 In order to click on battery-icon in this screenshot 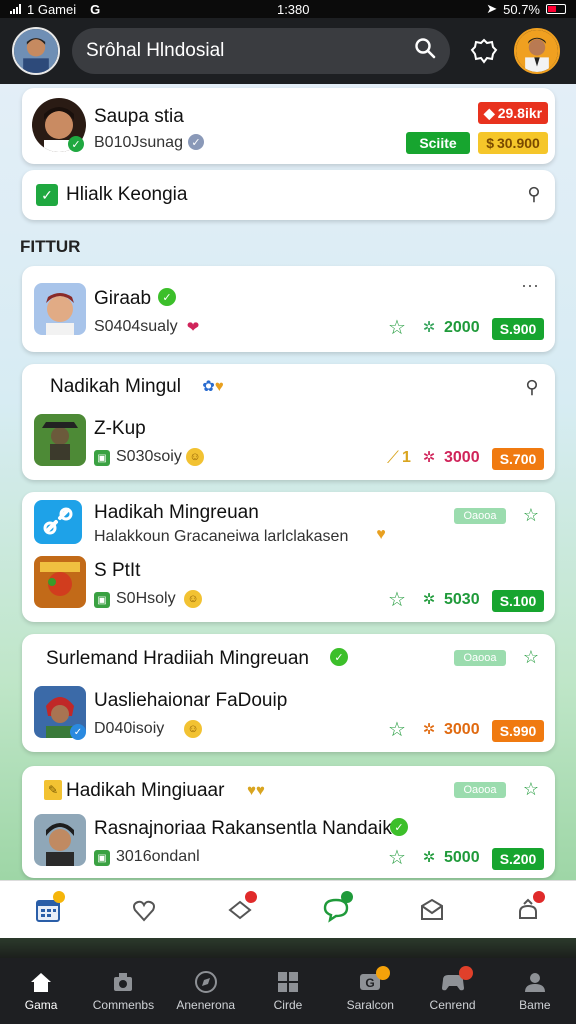, I will do `click(556, 9)`.